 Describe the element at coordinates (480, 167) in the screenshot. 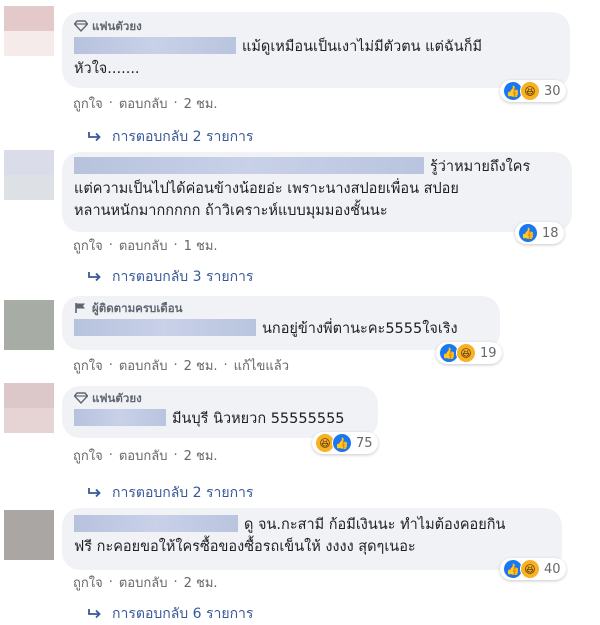

I see `comment-text: รู้ว่าหมายถึงใคร` at that location.